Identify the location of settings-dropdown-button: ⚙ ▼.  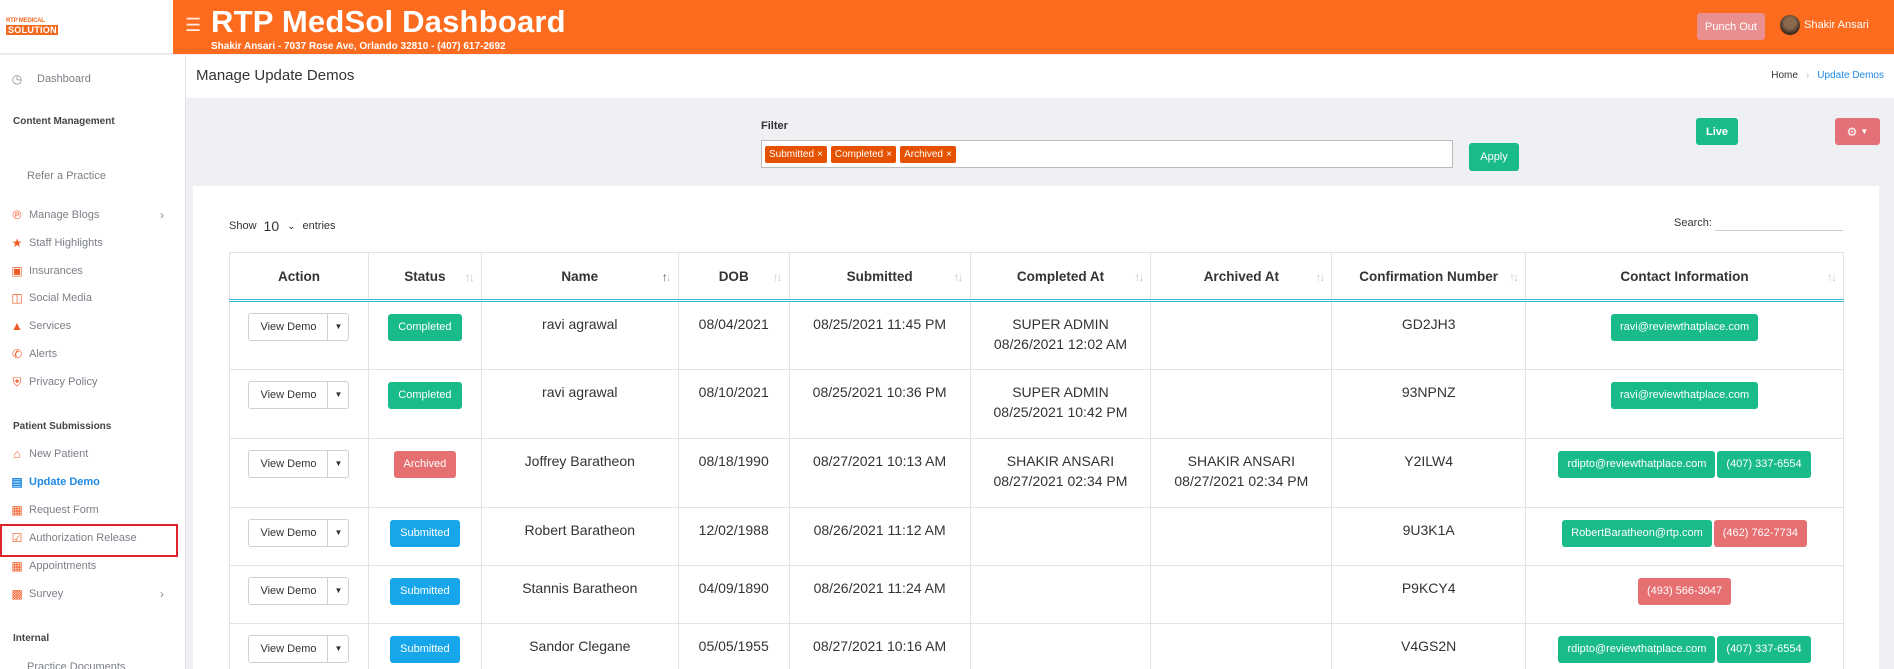
(1857, 131).